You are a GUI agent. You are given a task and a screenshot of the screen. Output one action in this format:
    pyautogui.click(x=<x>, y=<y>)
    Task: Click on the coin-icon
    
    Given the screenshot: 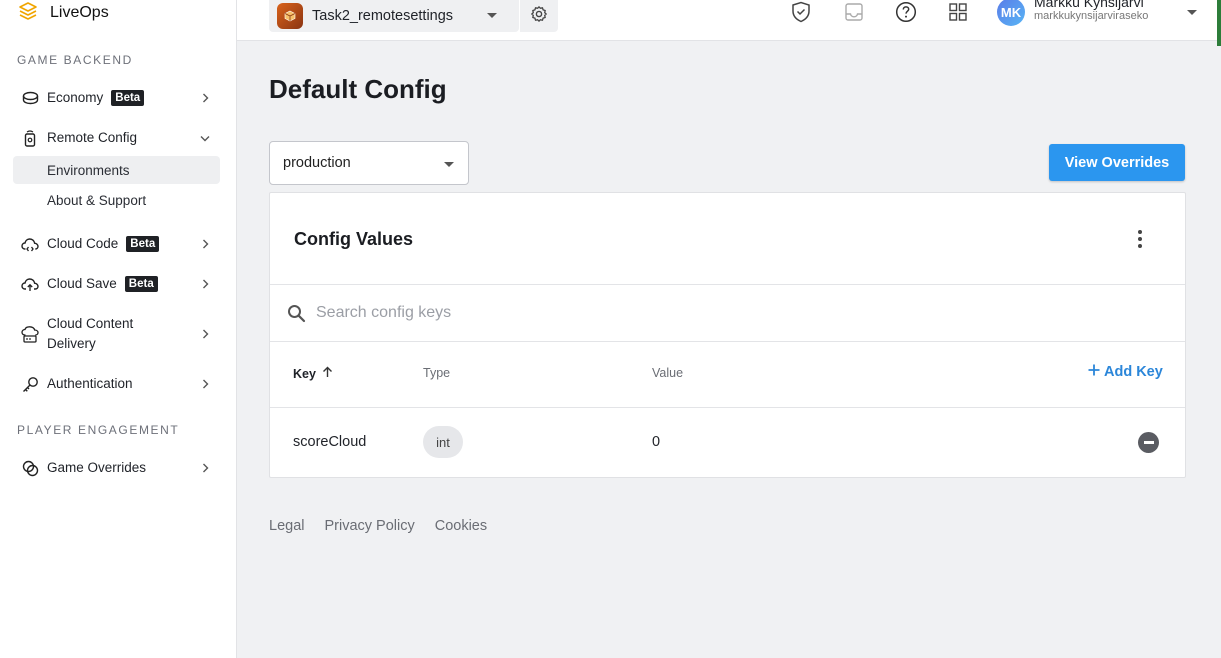 What is the action you would take?
    pyautogui.click(x=30, y=98)
    